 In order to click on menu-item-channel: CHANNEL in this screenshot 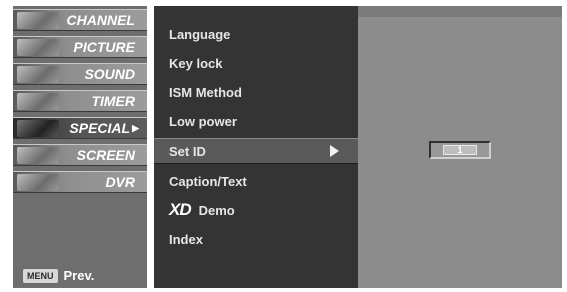, I will do `click(80, 20)`.